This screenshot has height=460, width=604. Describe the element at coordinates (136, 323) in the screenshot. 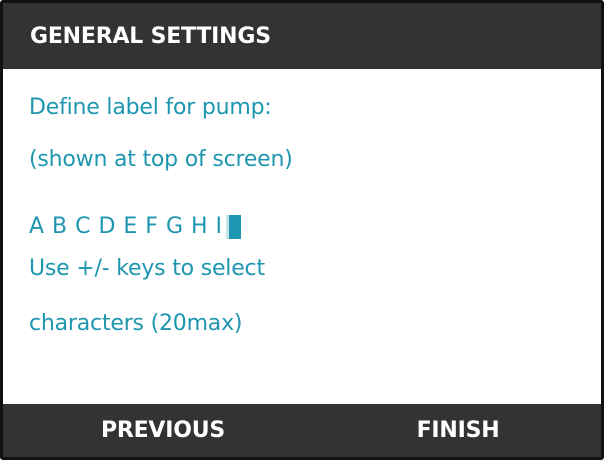

I see `instruction-line-2: characters (20max)` at that location.